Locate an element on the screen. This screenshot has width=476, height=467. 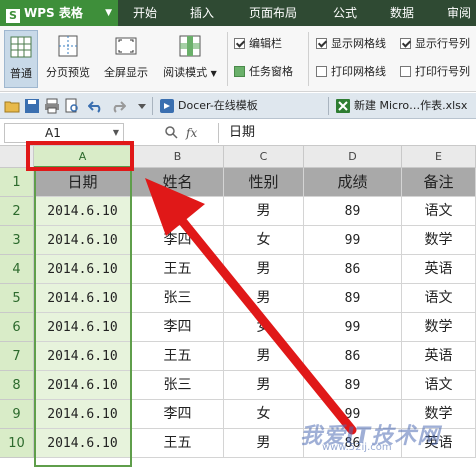
save-icon is located at coordinates (32, 106).